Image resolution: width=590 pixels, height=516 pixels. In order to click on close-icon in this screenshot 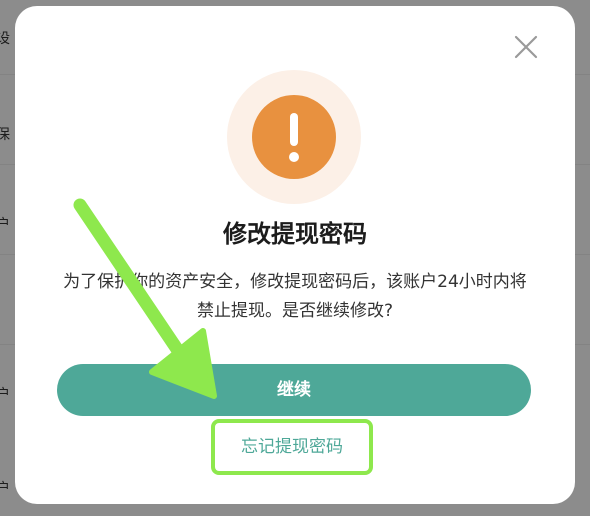, I will do `click(526, 47)`.